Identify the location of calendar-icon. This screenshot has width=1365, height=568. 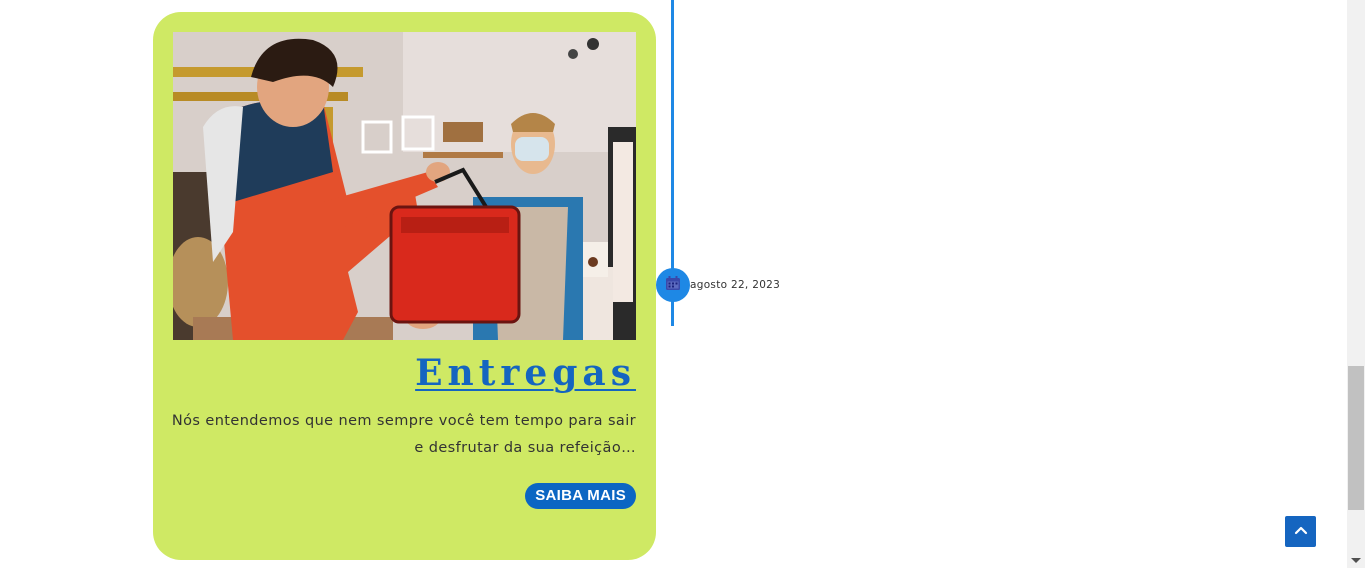
(673, 285).